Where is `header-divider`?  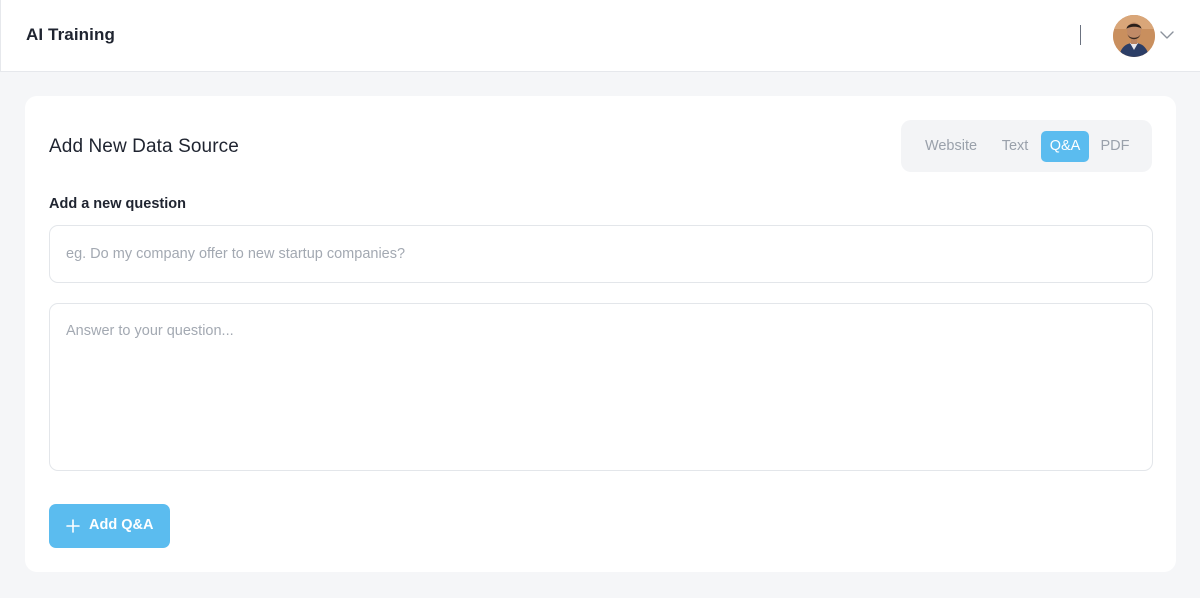
header-divider is located at coordinates (1080, 35).